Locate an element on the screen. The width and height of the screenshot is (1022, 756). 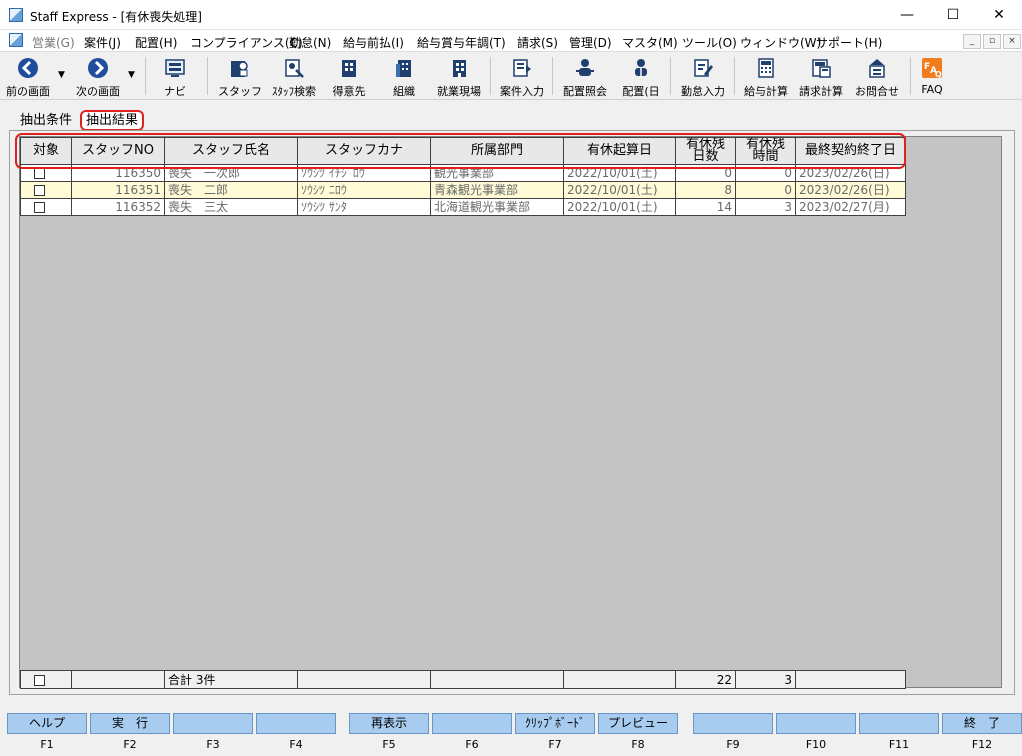
execute-button: 実 行 is located at coordinates (130, 723).